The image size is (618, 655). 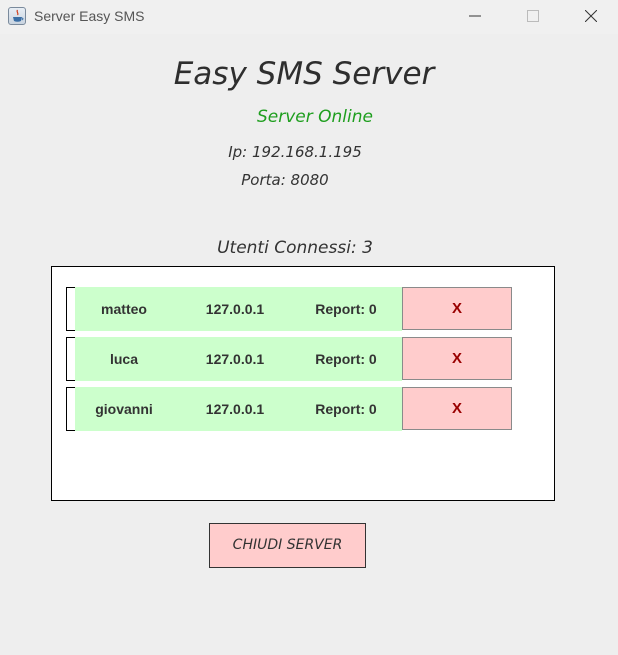 What do you see at coordinates (289, 359) in the screenshot?
I see `user-row: luca 127.0.0.1 Report: 0 X` at bounding box center [289, 359].